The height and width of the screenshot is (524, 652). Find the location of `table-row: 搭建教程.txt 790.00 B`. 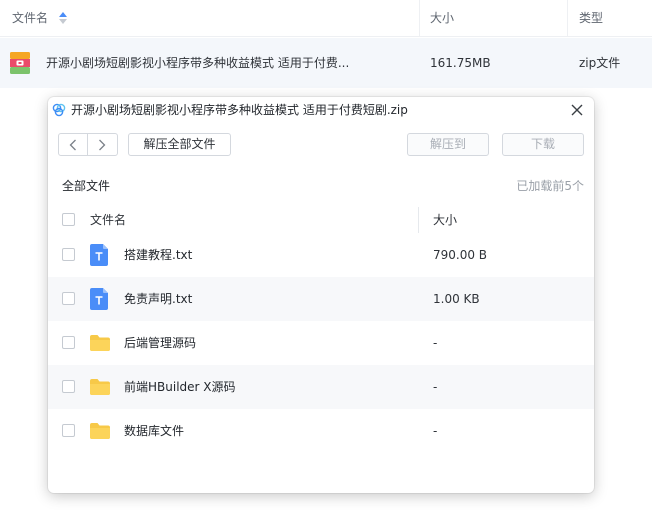

table-row: 搭建教程.txt 790.00 B is located at coordinates (321, 255).